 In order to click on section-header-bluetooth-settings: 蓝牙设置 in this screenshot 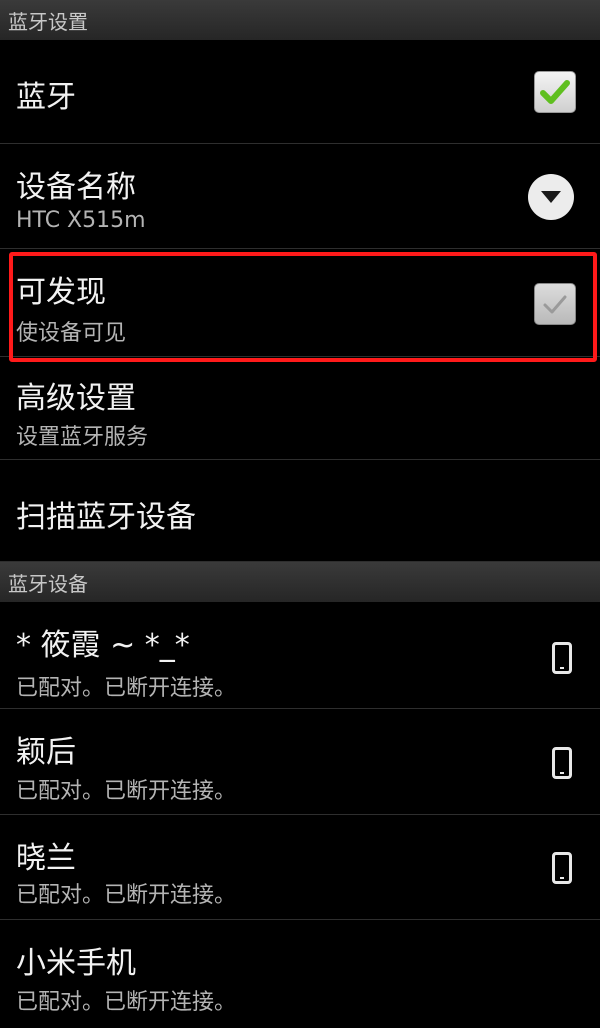, I will do `click(300, 20)`.